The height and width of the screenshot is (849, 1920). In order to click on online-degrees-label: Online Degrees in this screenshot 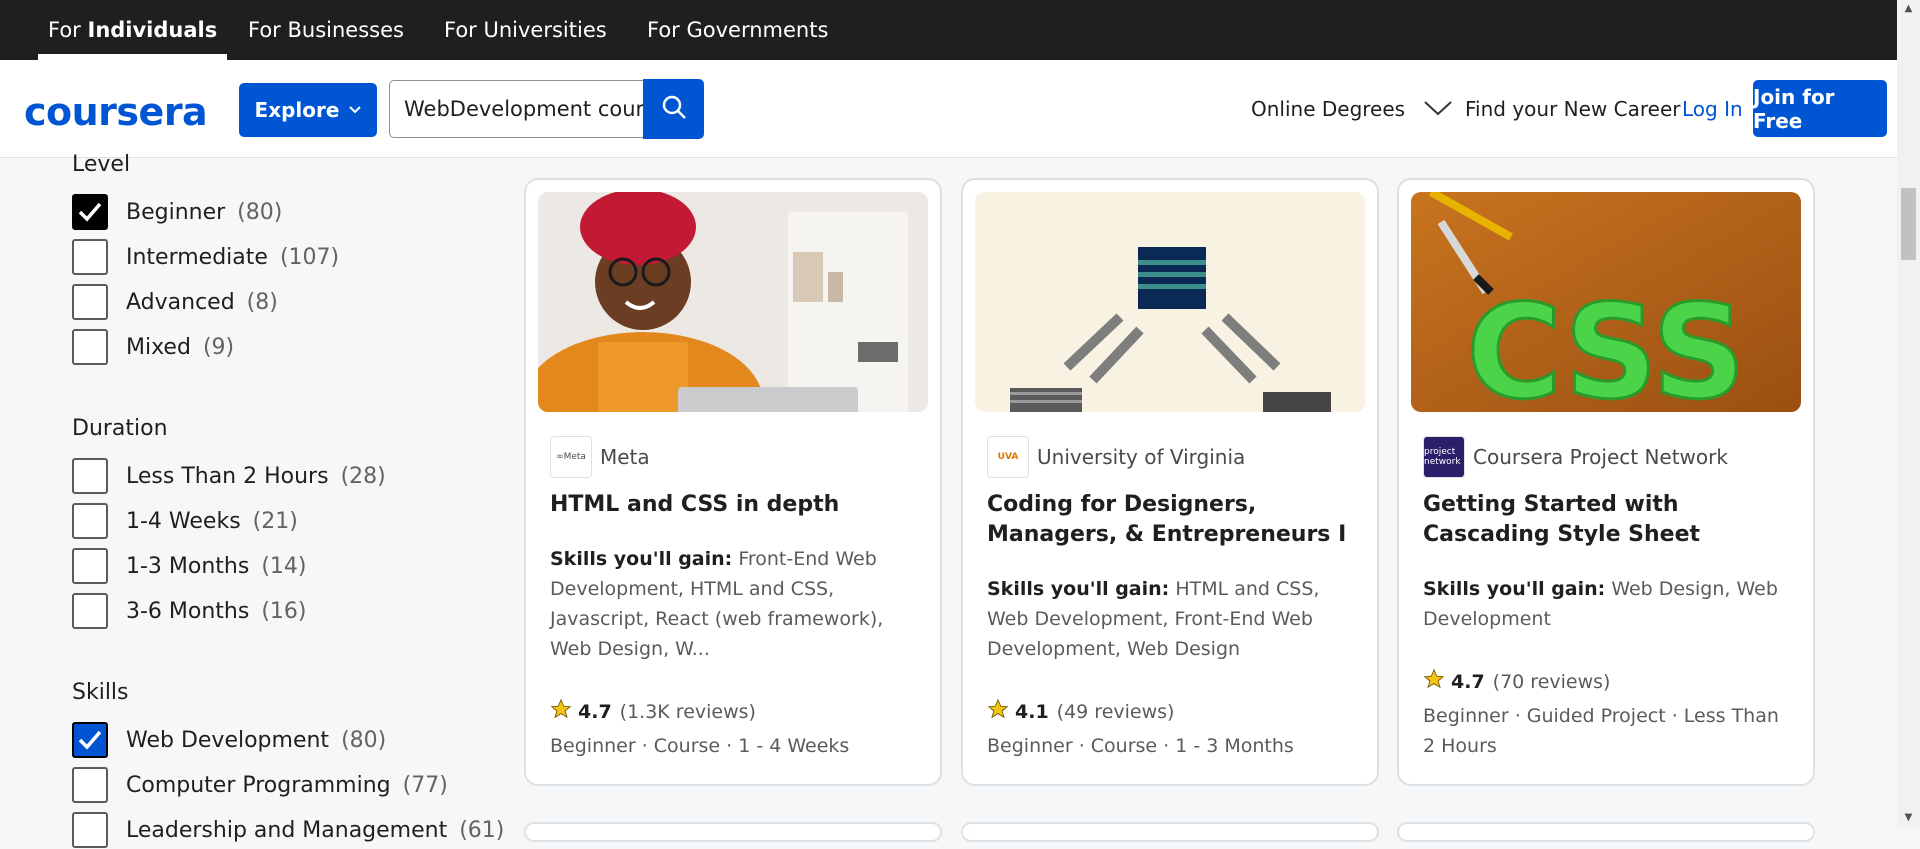, I will do `click(1328, 109)`.